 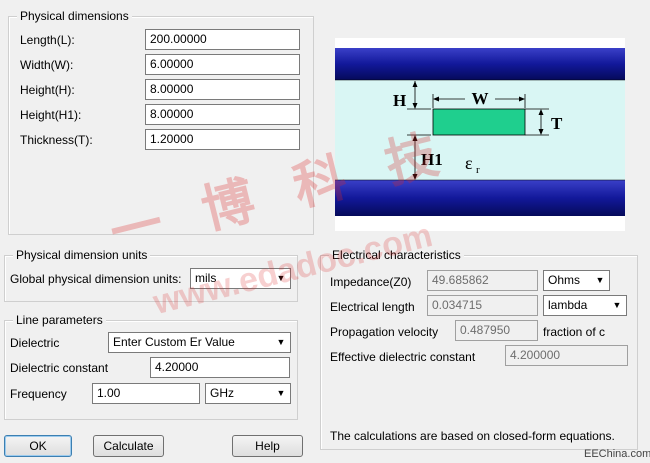 I want to click on length-input: 200.00000, so click(x=222, y=39).